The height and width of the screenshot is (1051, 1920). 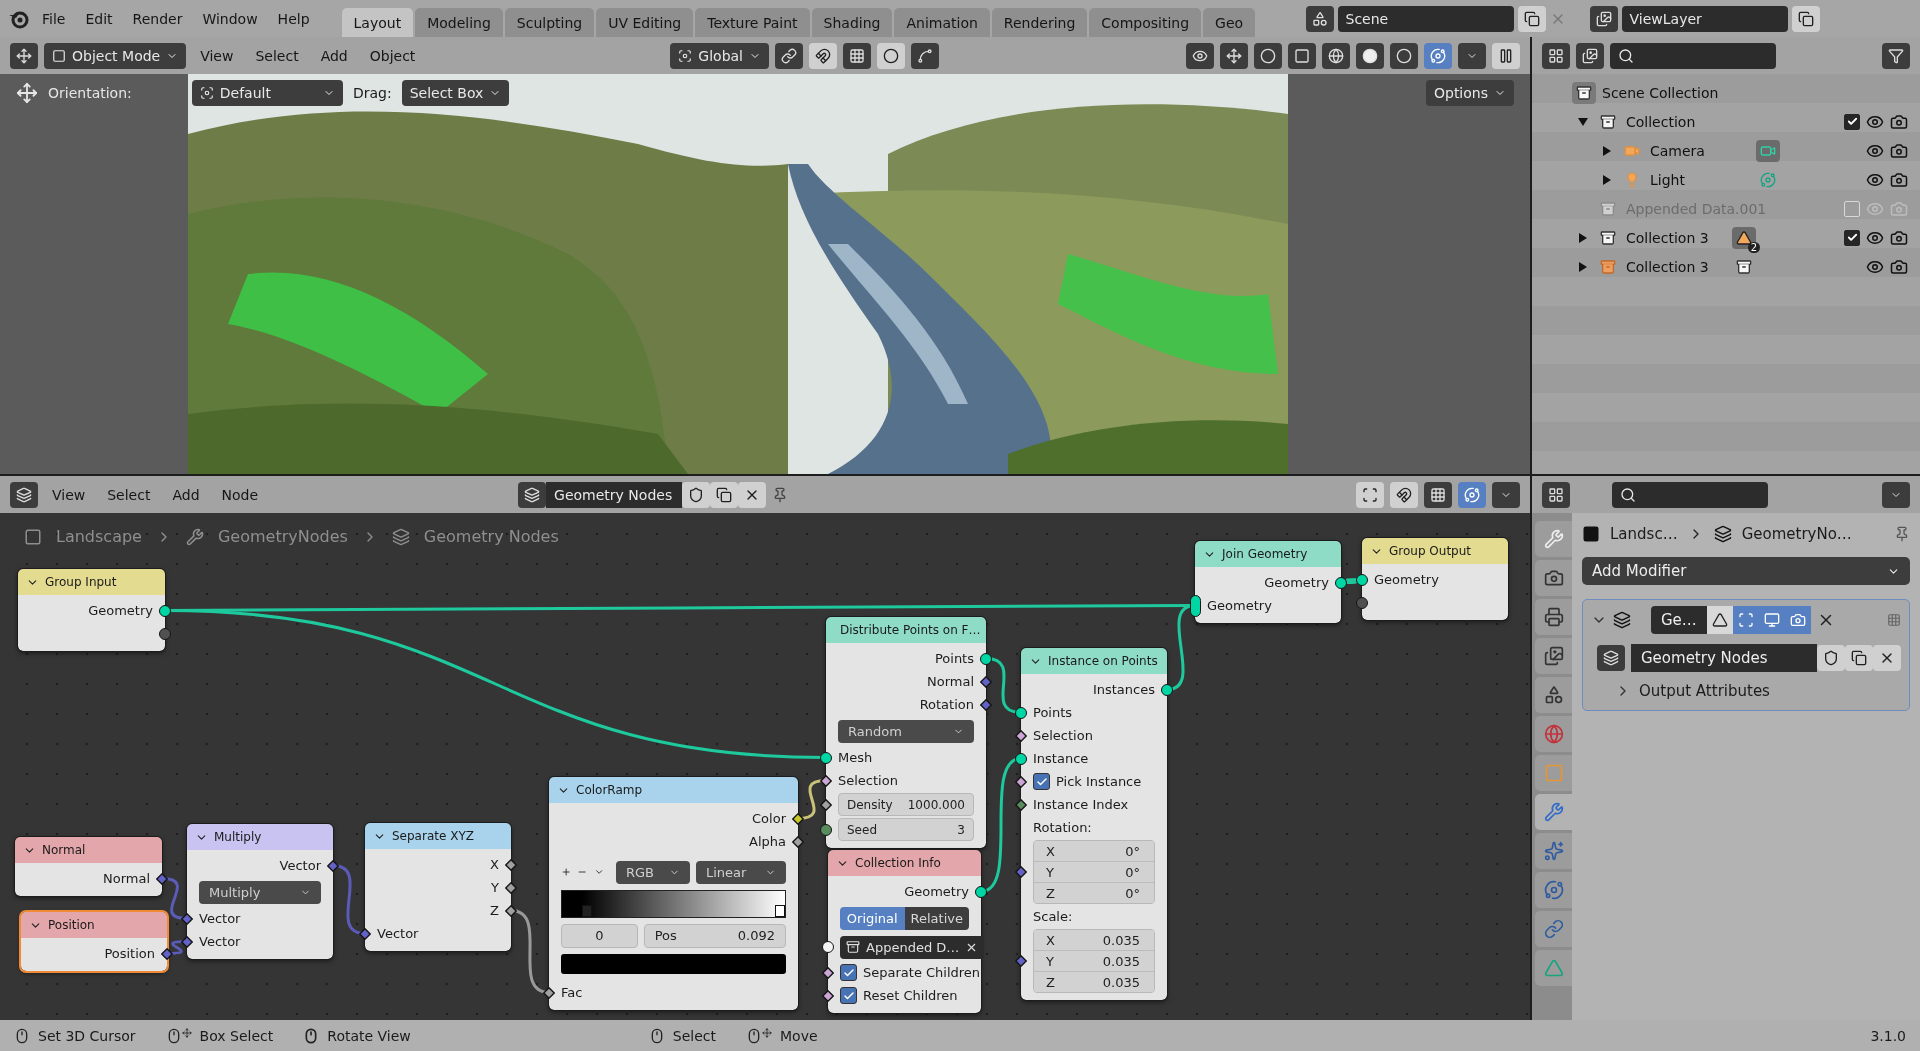 I want to click on node-card: Distribute Points on F… Points Normal Rotation Random Mesh Selection Density 1000.000 Seed 3, so click(x=906, y=732).